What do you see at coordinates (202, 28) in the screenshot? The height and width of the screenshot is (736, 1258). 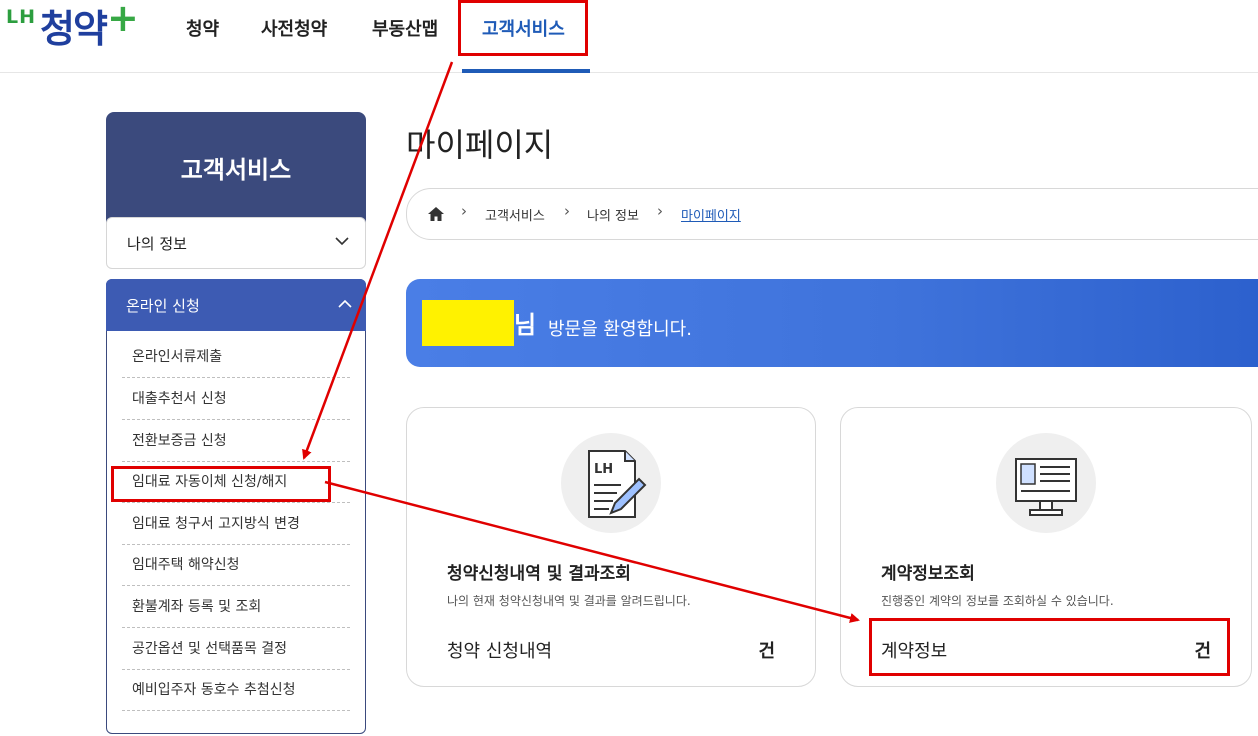 I see `nav-item-subscription: 청약` at bounding box center [202, 28].